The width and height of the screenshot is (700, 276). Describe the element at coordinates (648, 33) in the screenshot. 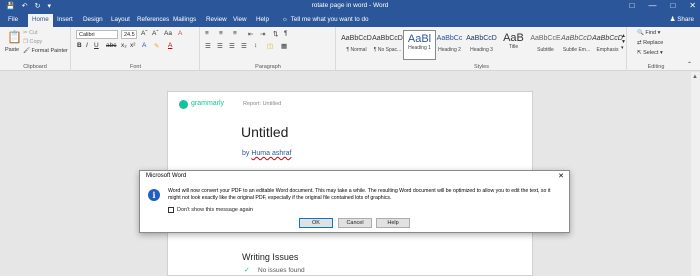

I see `find-button: 🔍 Find ▾` at that location.